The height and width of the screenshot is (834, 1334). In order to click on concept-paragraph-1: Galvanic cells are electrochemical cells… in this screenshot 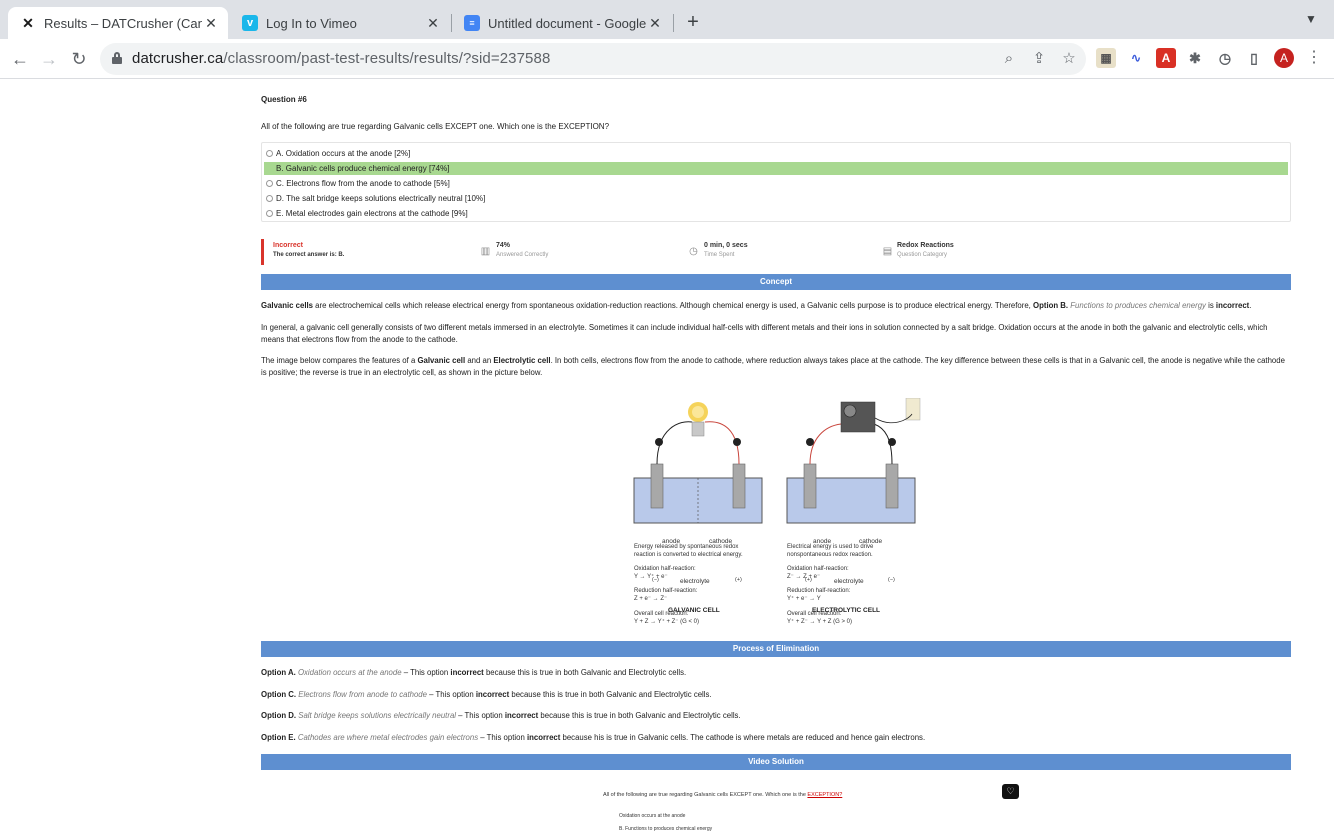, I will do `click(756, 305)`.